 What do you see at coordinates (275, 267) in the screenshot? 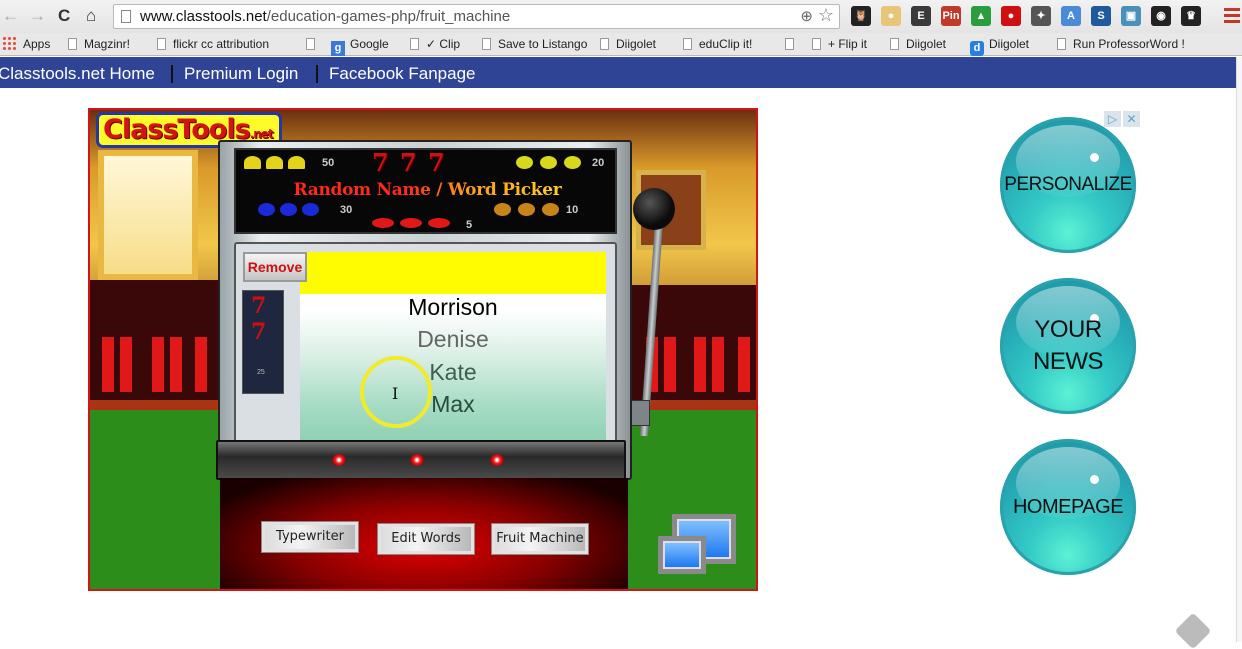
I see `remove-button: Remove` at bounding box center [275, 267].